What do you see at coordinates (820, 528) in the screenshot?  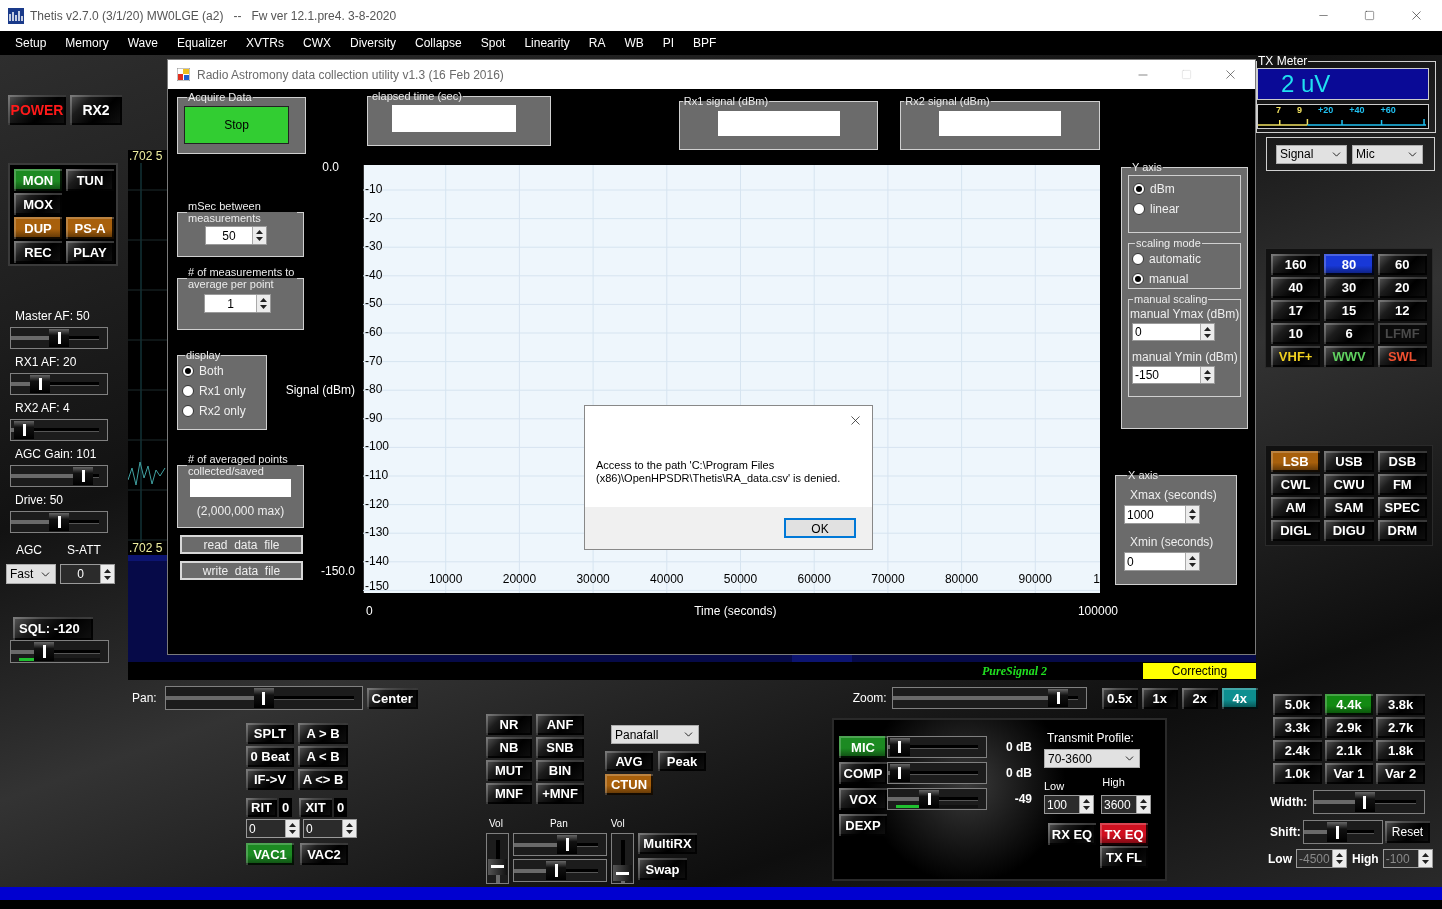 I see `ok-button: OK` at bounding box center [820, 528].